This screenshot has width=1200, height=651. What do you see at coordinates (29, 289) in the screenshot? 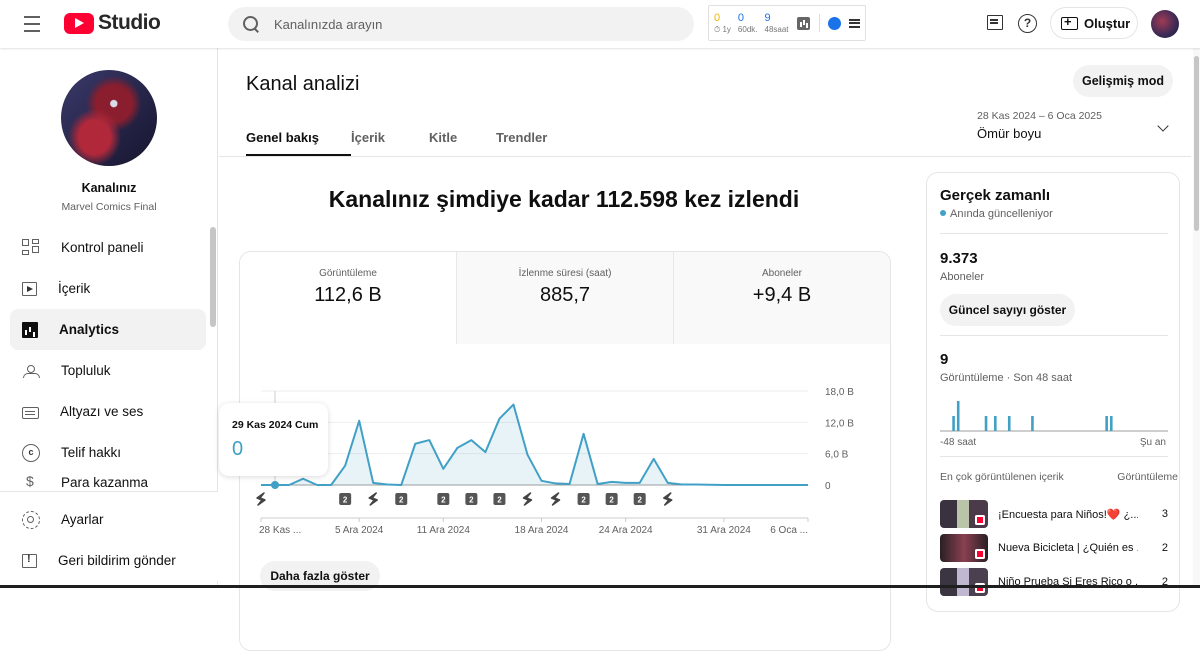
I see `content-icon` at bounding box center [29, 289].